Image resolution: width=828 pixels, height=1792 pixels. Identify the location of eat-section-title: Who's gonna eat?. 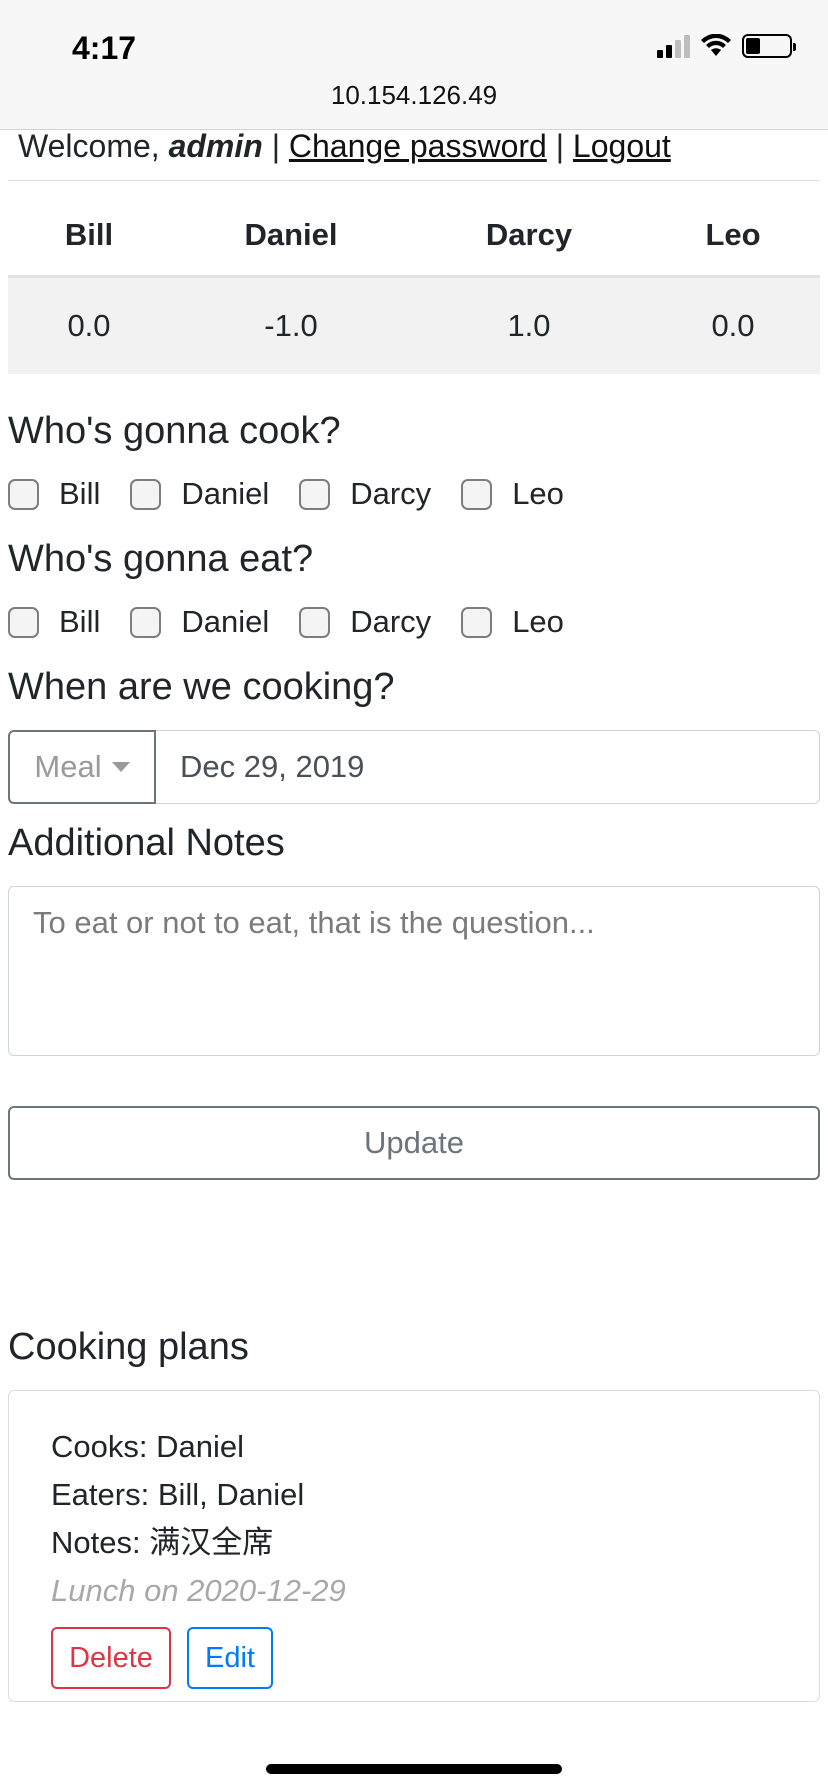
(161, 559).